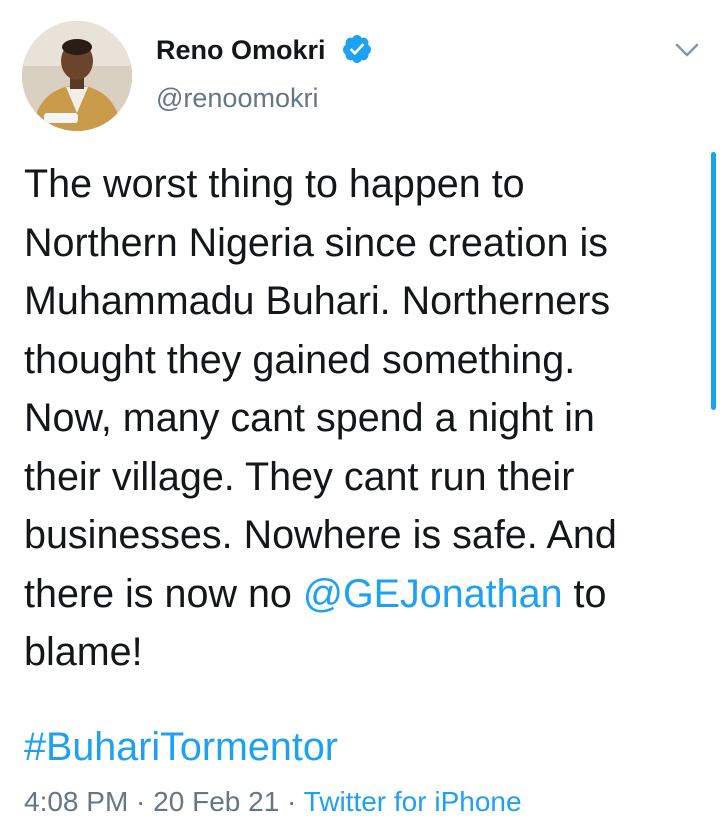 This screenshot has height=828, width=720. I want to click on chevron-down-icon, so click(687, 50).